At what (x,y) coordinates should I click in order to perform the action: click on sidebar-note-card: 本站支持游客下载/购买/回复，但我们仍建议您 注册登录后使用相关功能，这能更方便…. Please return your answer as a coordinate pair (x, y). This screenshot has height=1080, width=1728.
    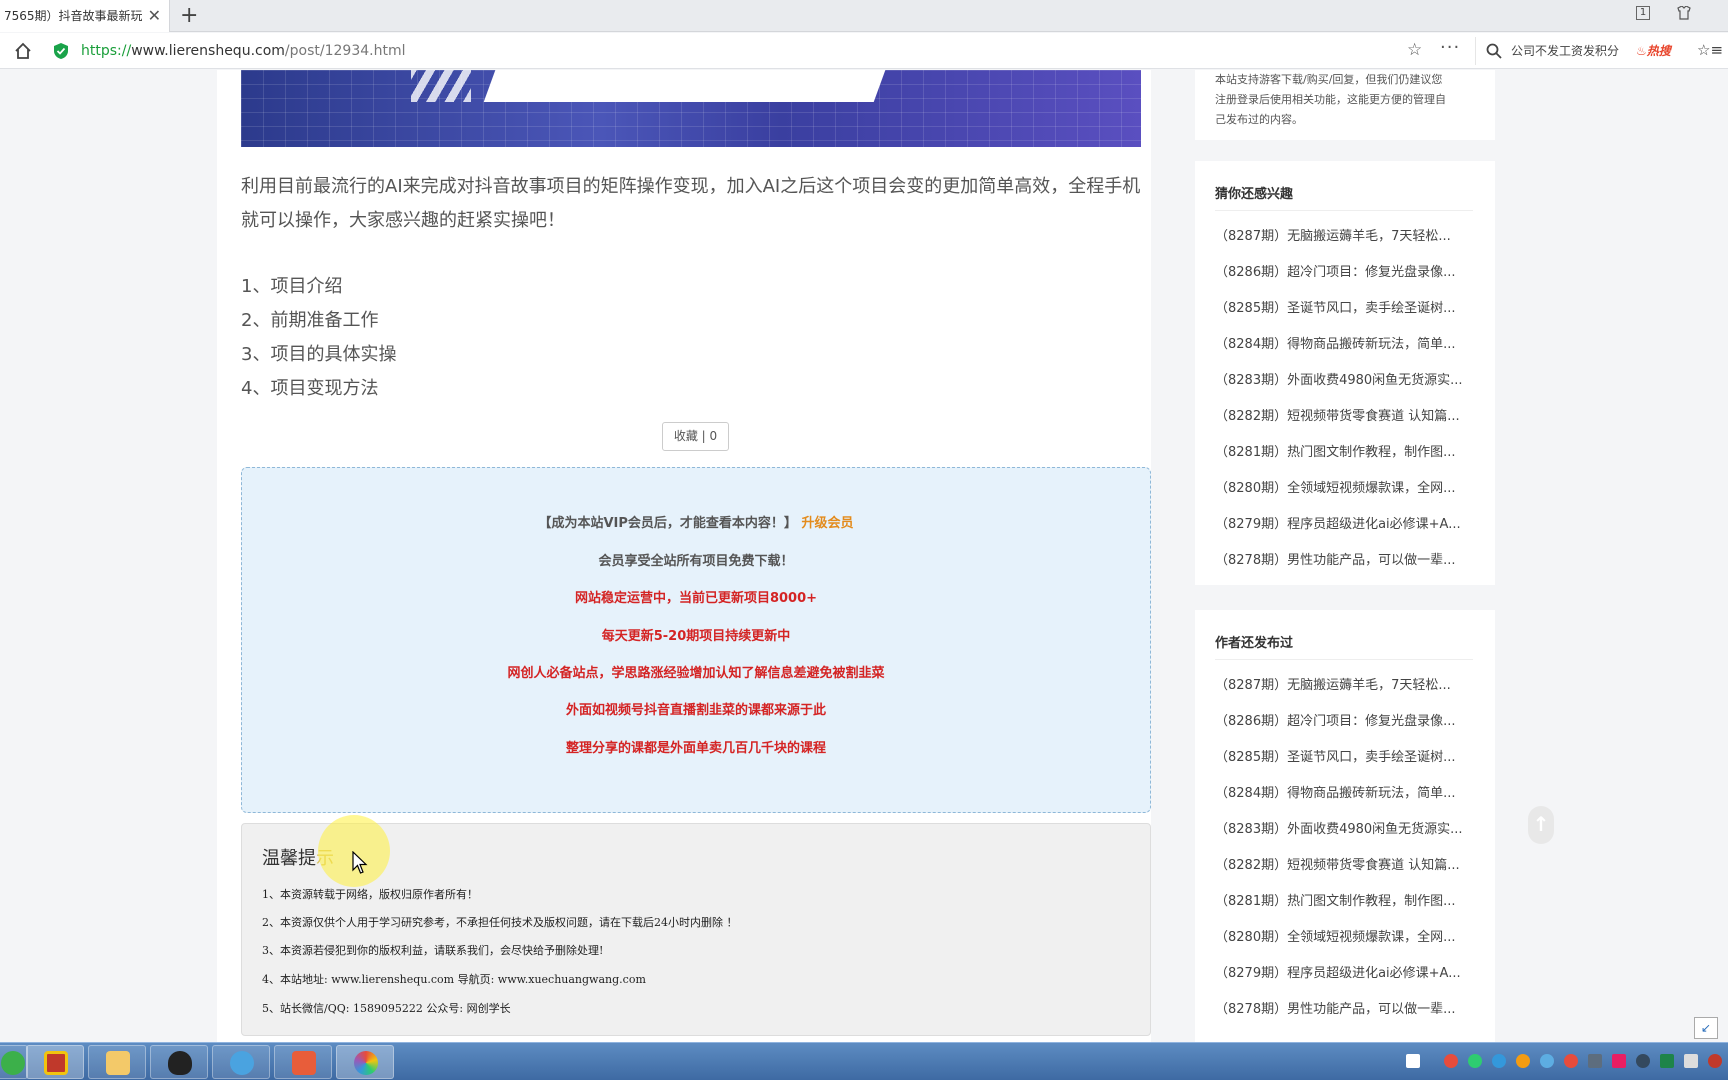
    Looking at the image, I should click on (1345, 105).